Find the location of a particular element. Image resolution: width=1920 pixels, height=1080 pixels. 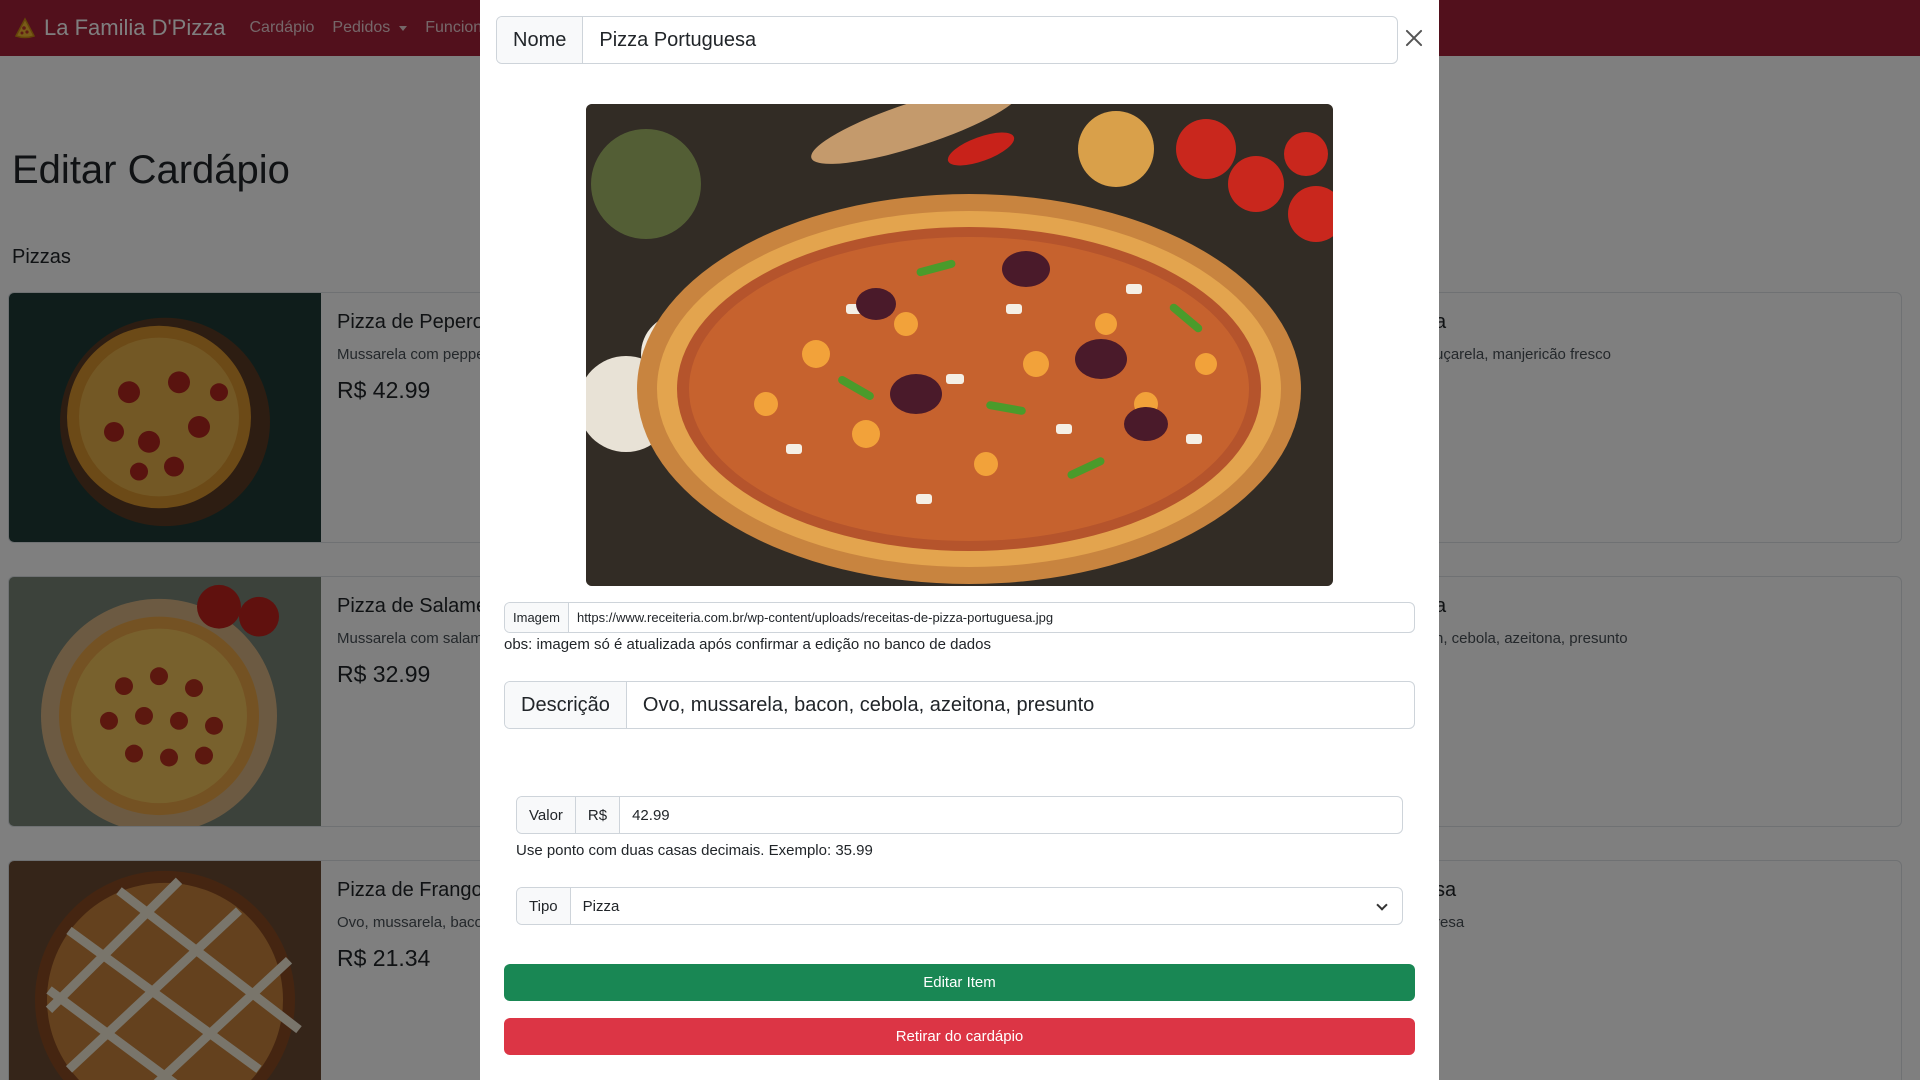

nome-input-group: Nome Pizza Portuguesa is located at coordinates (947, 40).